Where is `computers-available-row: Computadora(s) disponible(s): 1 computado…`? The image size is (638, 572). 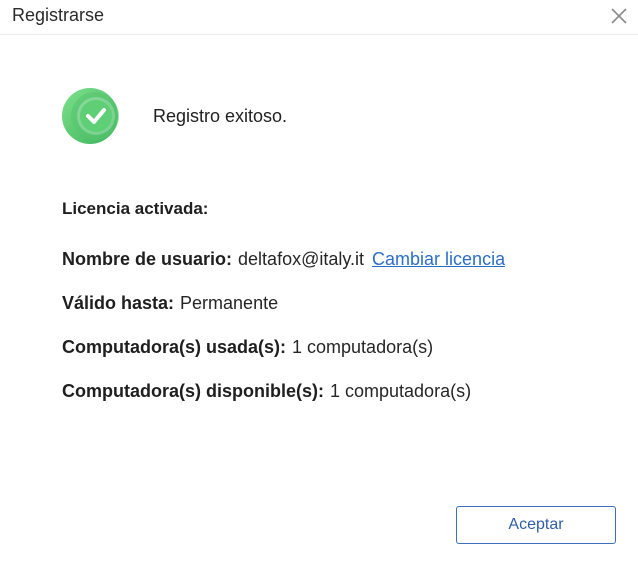
computers-available-row: Computadora(s) disponible(s): 1 computado… is located at coordinates (266, 391).